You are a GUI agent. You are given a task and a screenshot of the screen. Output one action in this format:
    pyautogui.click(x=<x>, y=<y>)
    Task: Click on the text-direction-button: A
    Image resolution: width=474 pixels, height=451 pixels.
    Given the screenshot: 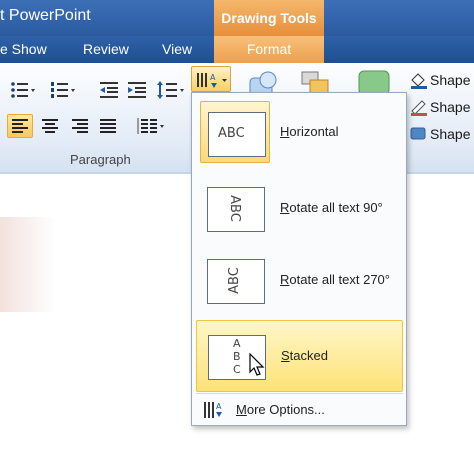 What is the action you would take?
    pyautogui.click(x=211, y=79)
    